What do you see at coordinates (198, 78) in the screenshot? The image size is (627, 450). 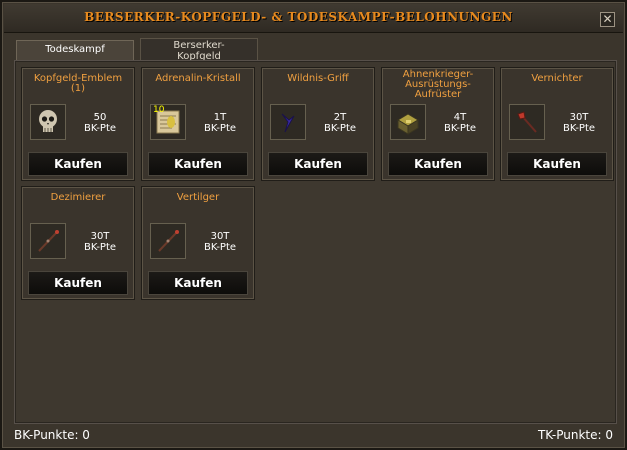 I see `item-name: Adrenalin-Kristall` at bounding box center [198, 78].